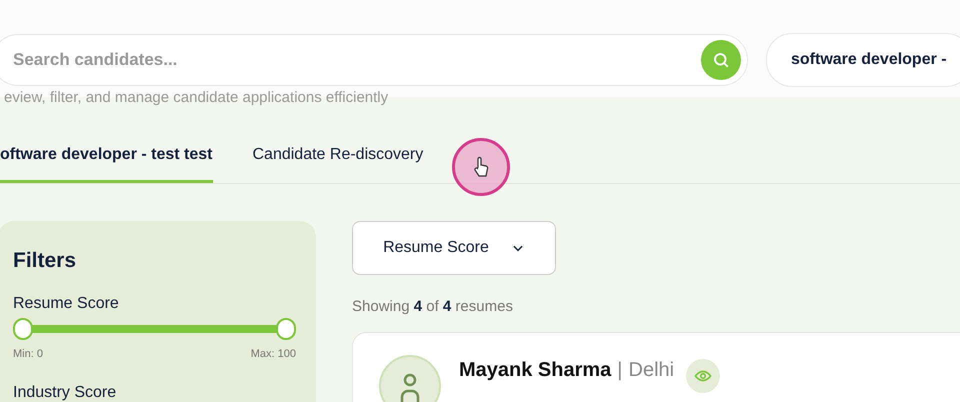 The width and height of the screenshot is (960, 402). What do you see at coordinates (66, 304) in the screenshot?
I see `filter-label: Resume Score` at bounding box center [66, 304].